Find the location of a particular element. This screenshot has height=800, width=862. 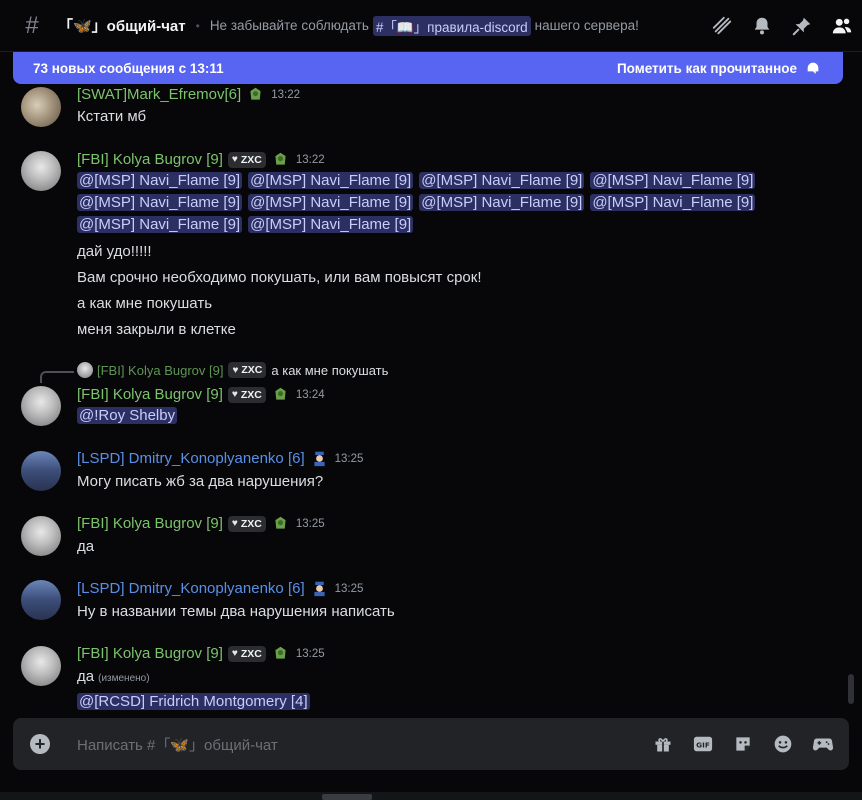

activities-icon is located at coordinates (823, 744).